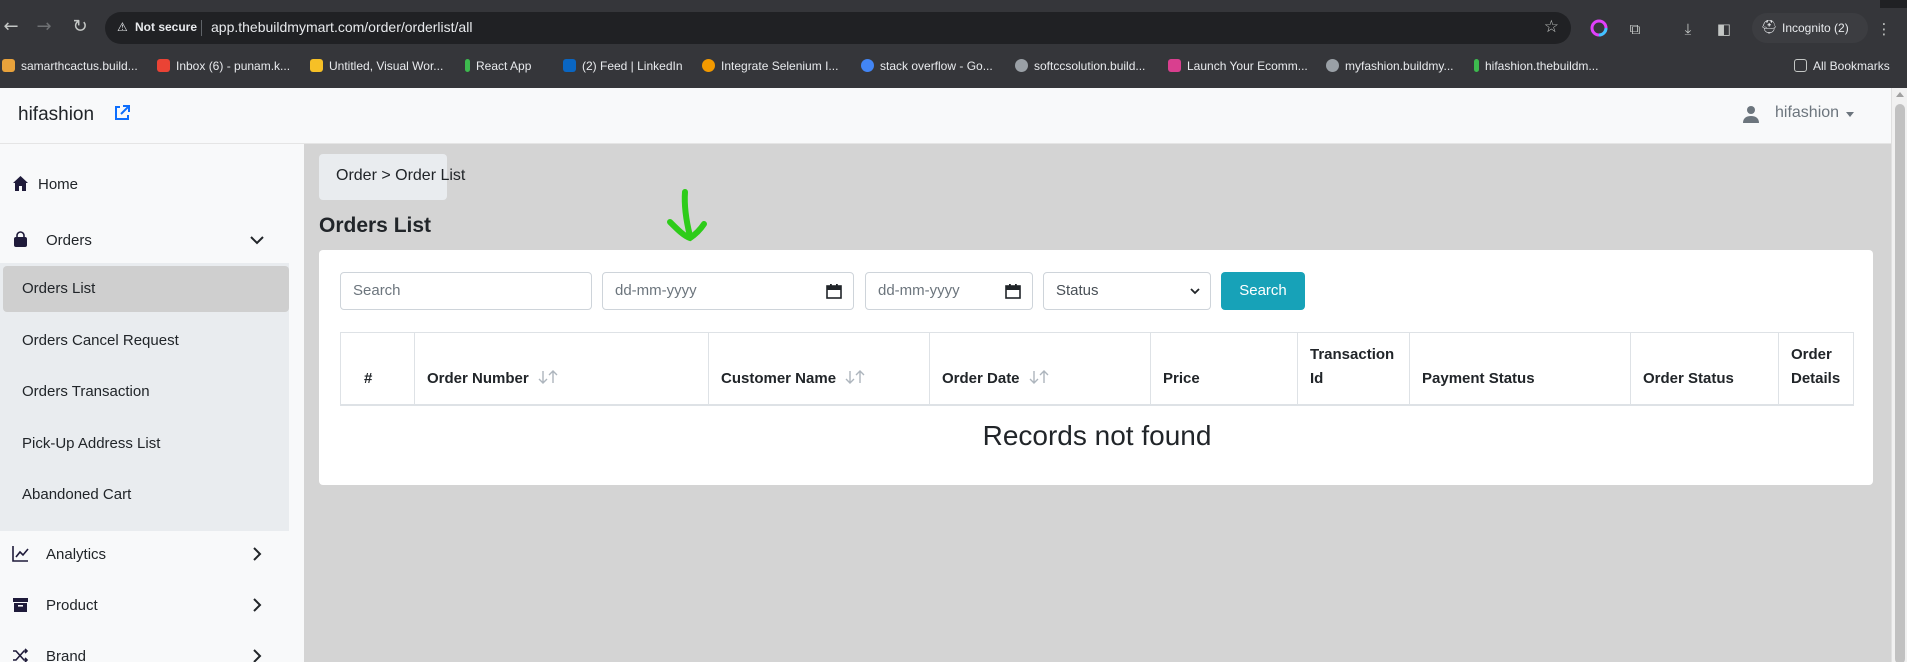  What do you see at coordinates (152, 605) in the screenshot?
I see `sidebar-item-product: Product` at bounding box center [152, 605].